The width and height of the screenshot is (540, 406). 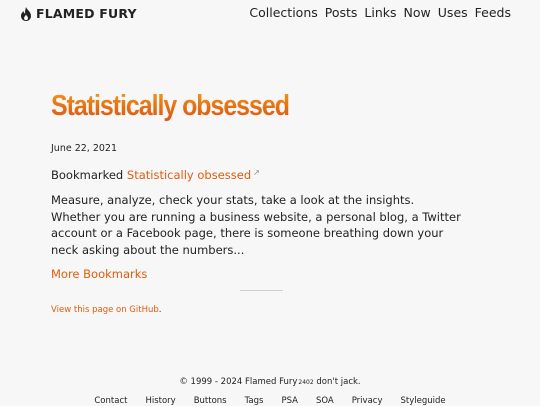 What do you see at coordinates (493, 12) in the screenshot?
I see `nav-link-feeds: Feeds` at bounding box center [493, 12].